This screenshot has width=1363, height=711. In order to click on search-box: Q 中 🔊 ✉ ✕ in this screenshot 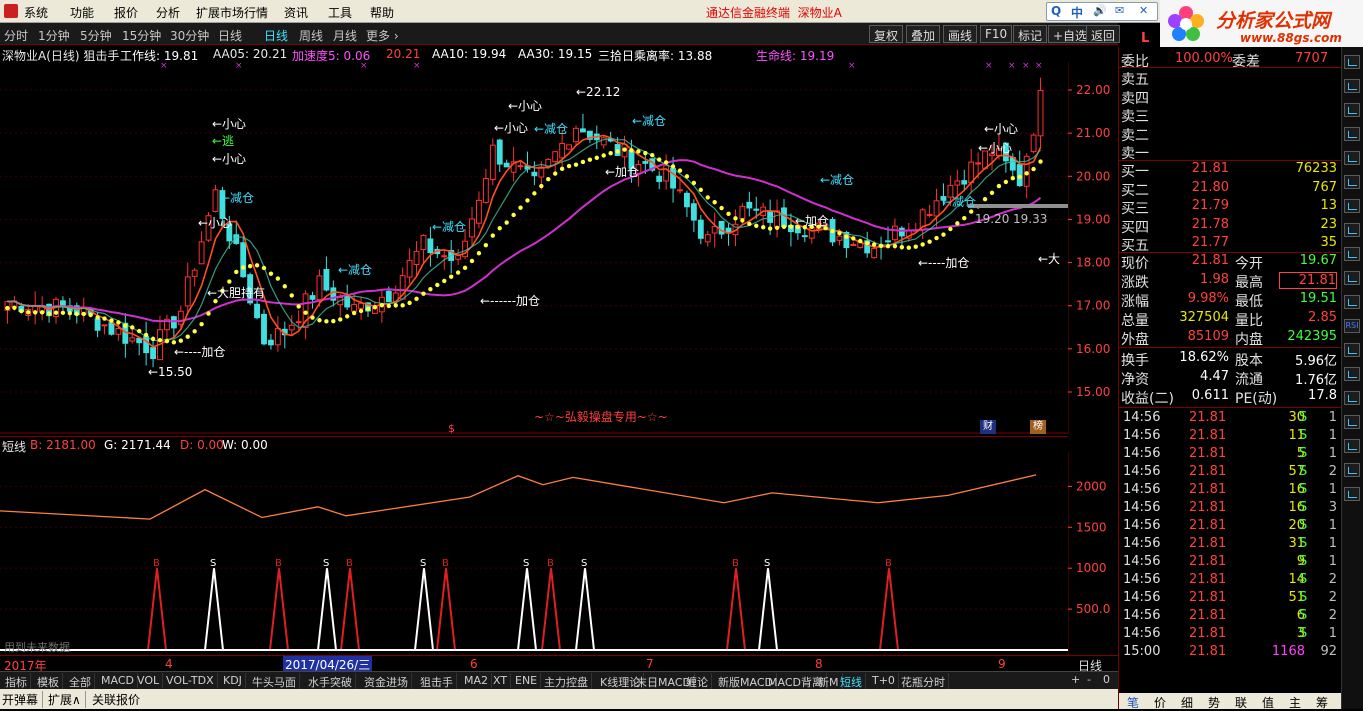, I will do `click(1102, 11)`.